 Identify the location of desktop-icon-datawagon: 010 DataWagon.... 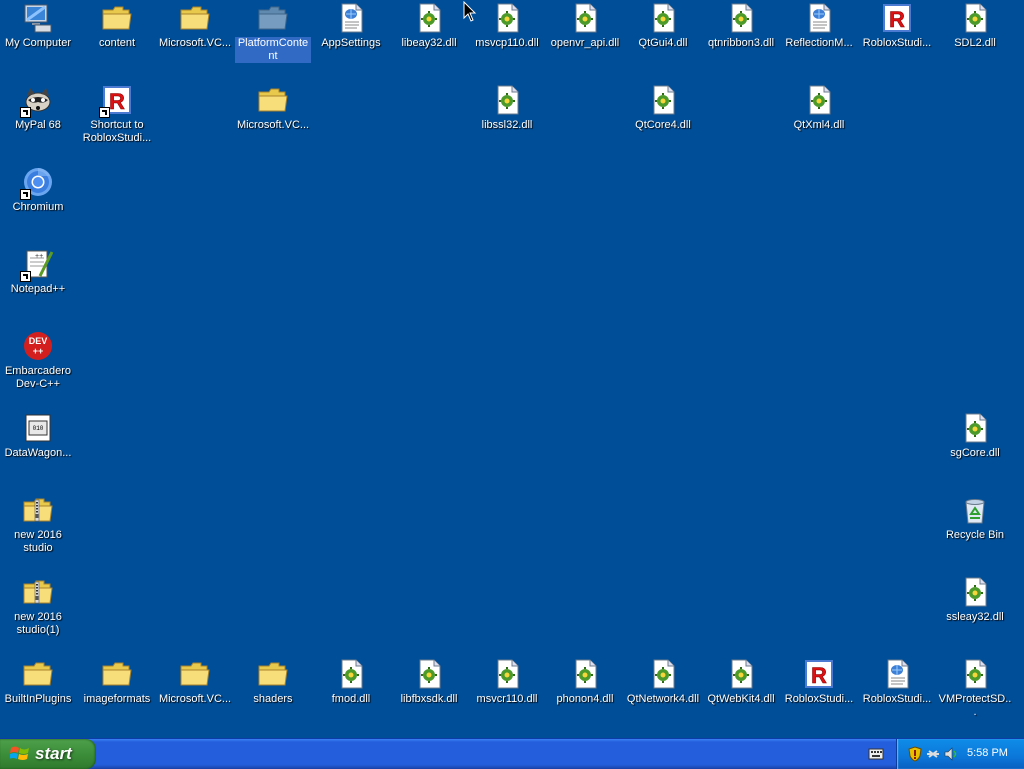
(38, 436).